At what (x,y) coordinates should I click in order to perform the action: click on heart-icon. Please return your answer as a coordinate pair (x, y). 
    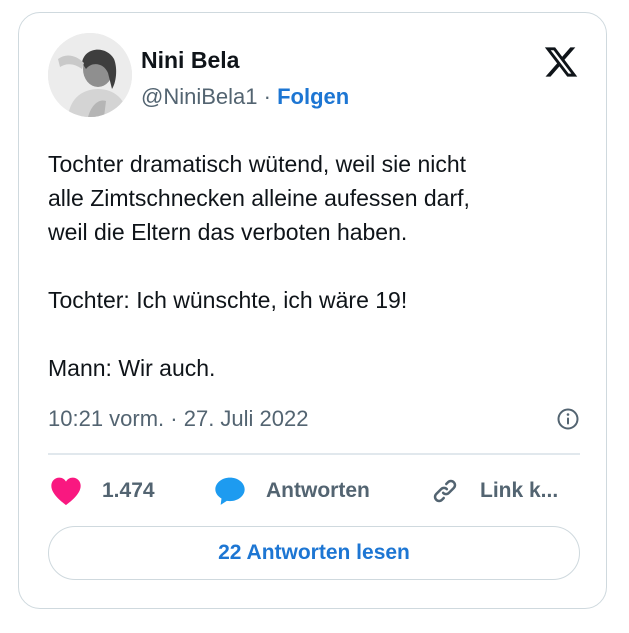
    Looking at the image, I should click on (66, 491).